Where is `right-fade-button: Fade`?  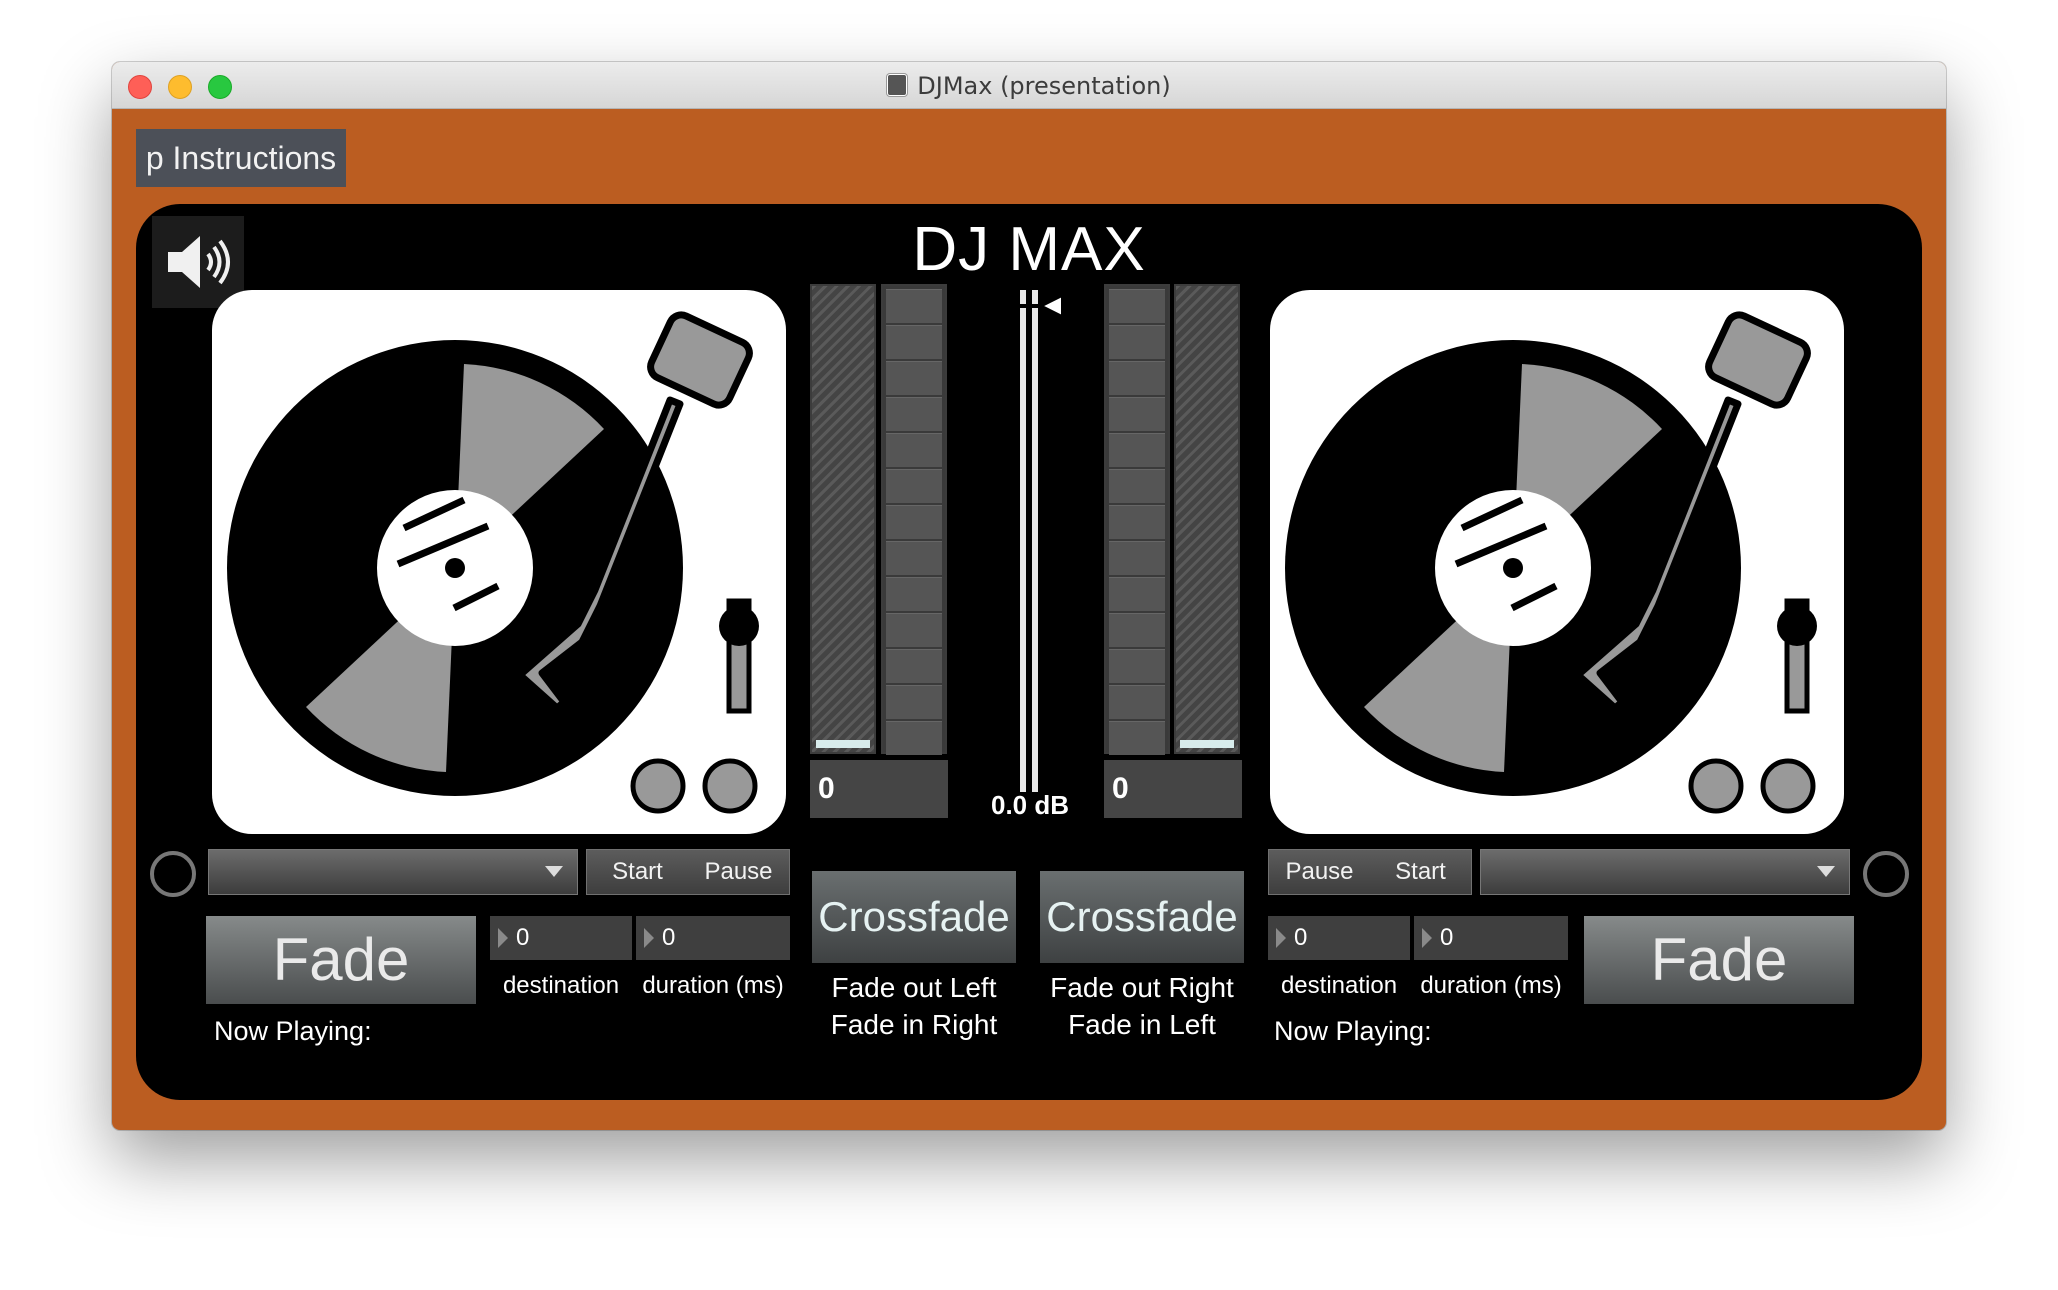
right-fade-button: Fade is located at coordinates (1719, 960).